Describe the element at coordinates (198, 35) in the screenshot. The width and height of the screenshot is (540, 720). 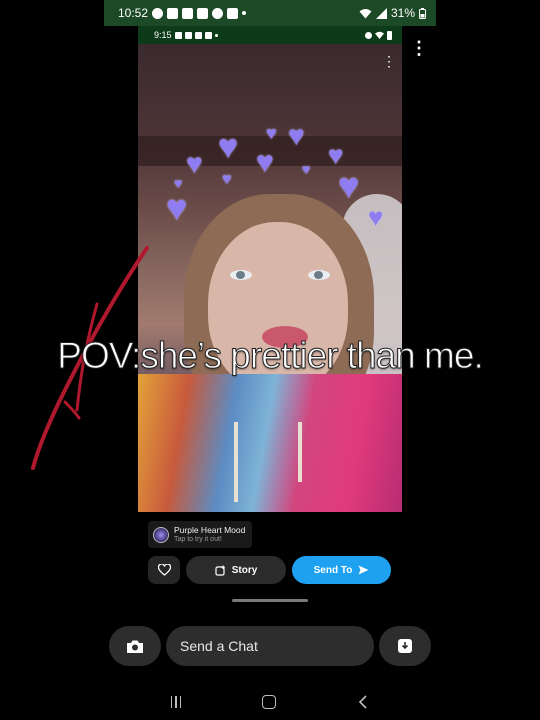
I see `clipboard-icon` at that location.